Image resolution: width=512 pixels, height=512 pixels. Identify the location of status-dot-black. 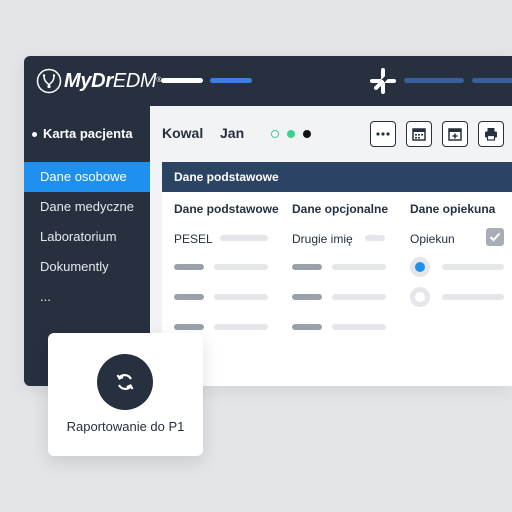
(307, 134).